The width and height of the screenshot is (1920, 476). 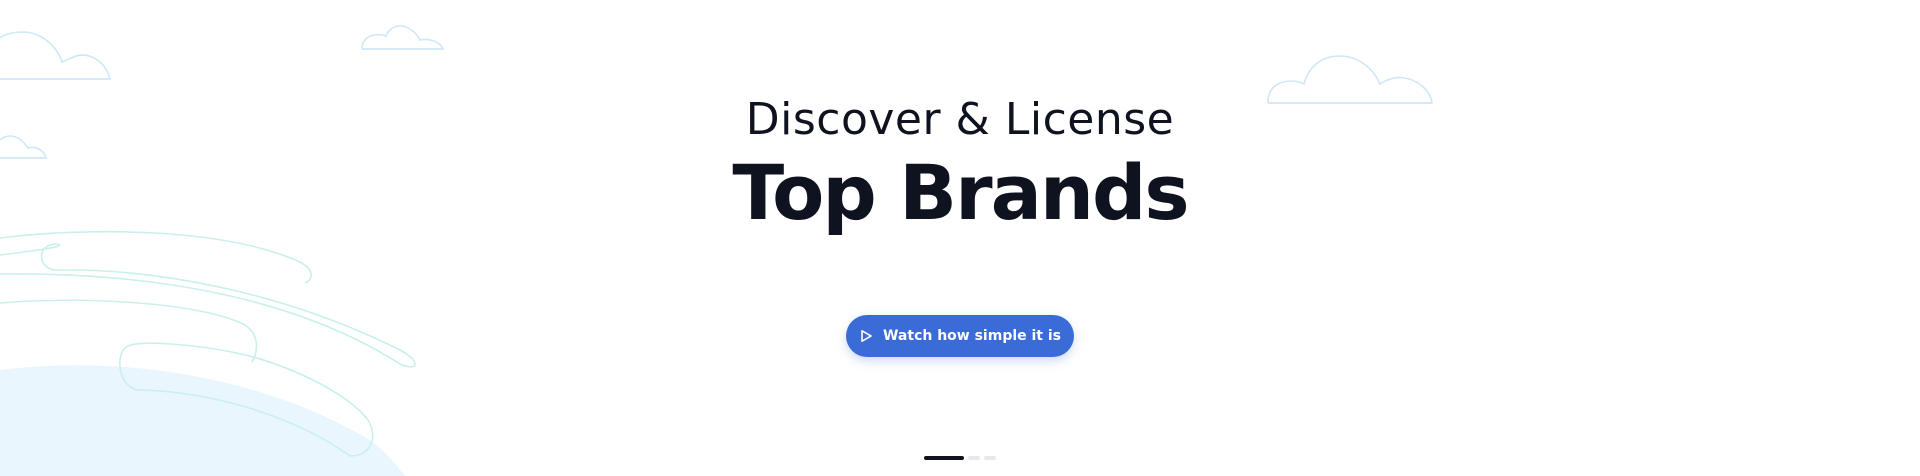 What do you see at coordinates (208, 343) in the screenshot?
I see `wave-lines` at bounding box center [208, 343].